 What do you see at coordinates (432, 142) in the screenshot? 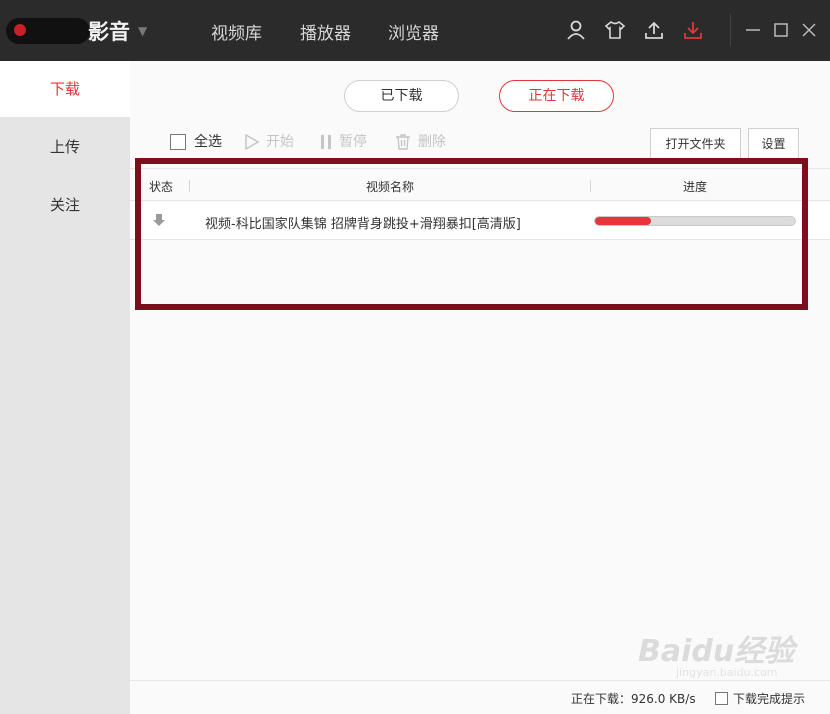
I see `delete-button: 删除` at bounding box center [432, 142].